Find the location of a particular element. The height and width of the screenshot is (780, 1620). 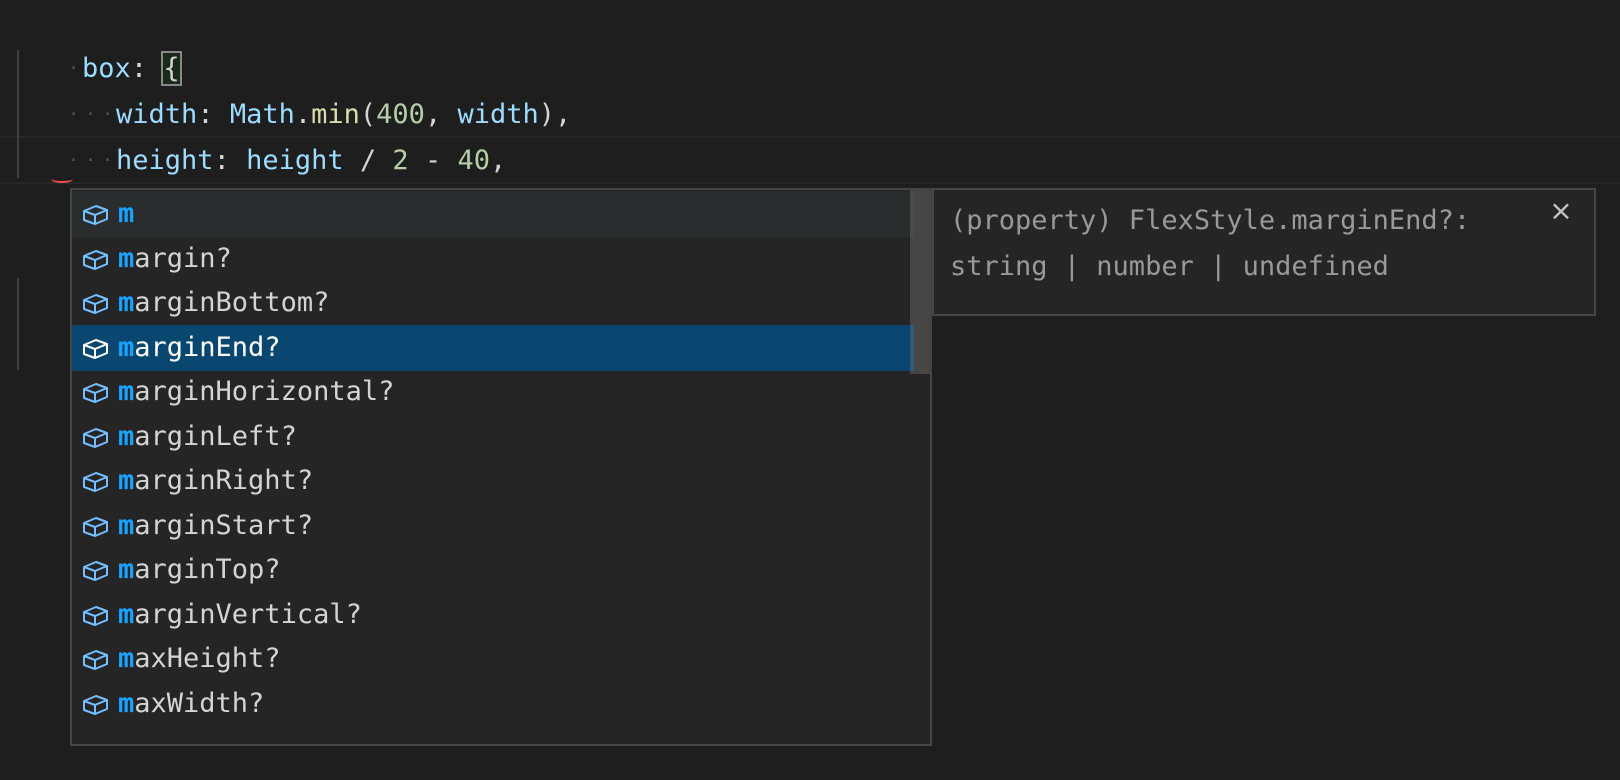

suggest-item-rest: arginHorizontal? is located at coordinates (264, 391).